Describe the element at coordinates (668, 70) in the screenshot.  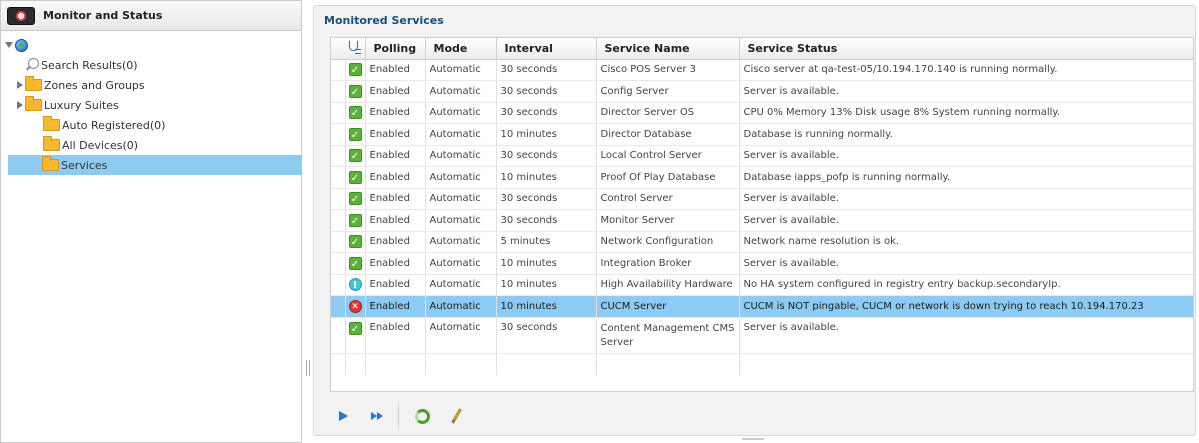
I see `service-name-cell: Cisco POS Server 3` at that location.